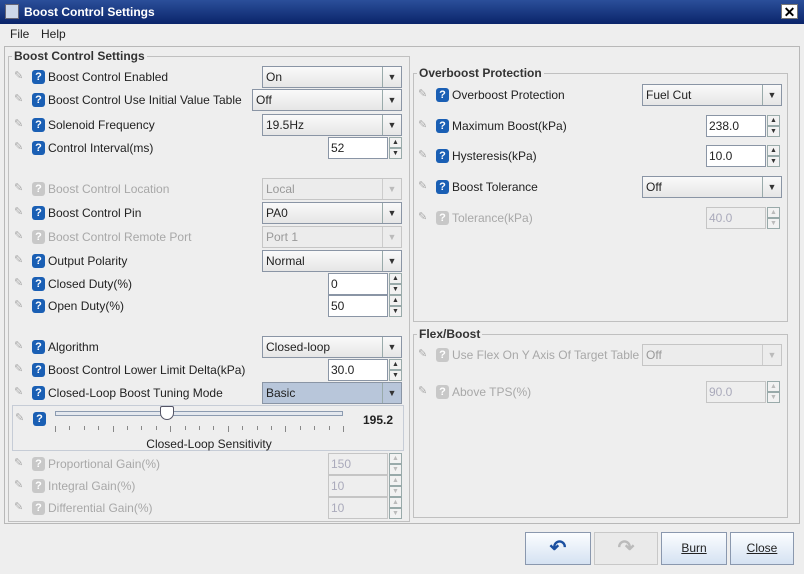 The image size is (804, 574). What do you see at coordinates (736, 218) in the screenshot?
I see `tolerance-kpa-field: 40.0` at bounding box center [736, 218].